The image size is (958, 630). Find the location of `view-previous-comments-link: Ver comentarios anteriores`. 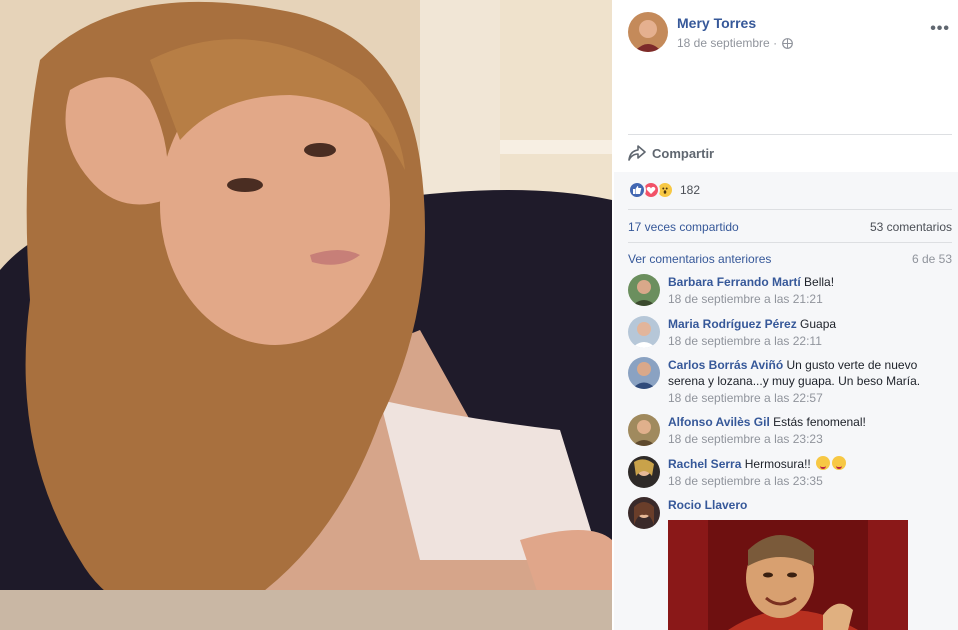

view-previous-comments-link: Ver comentarios anteriores is located at coordinates (699, 259).